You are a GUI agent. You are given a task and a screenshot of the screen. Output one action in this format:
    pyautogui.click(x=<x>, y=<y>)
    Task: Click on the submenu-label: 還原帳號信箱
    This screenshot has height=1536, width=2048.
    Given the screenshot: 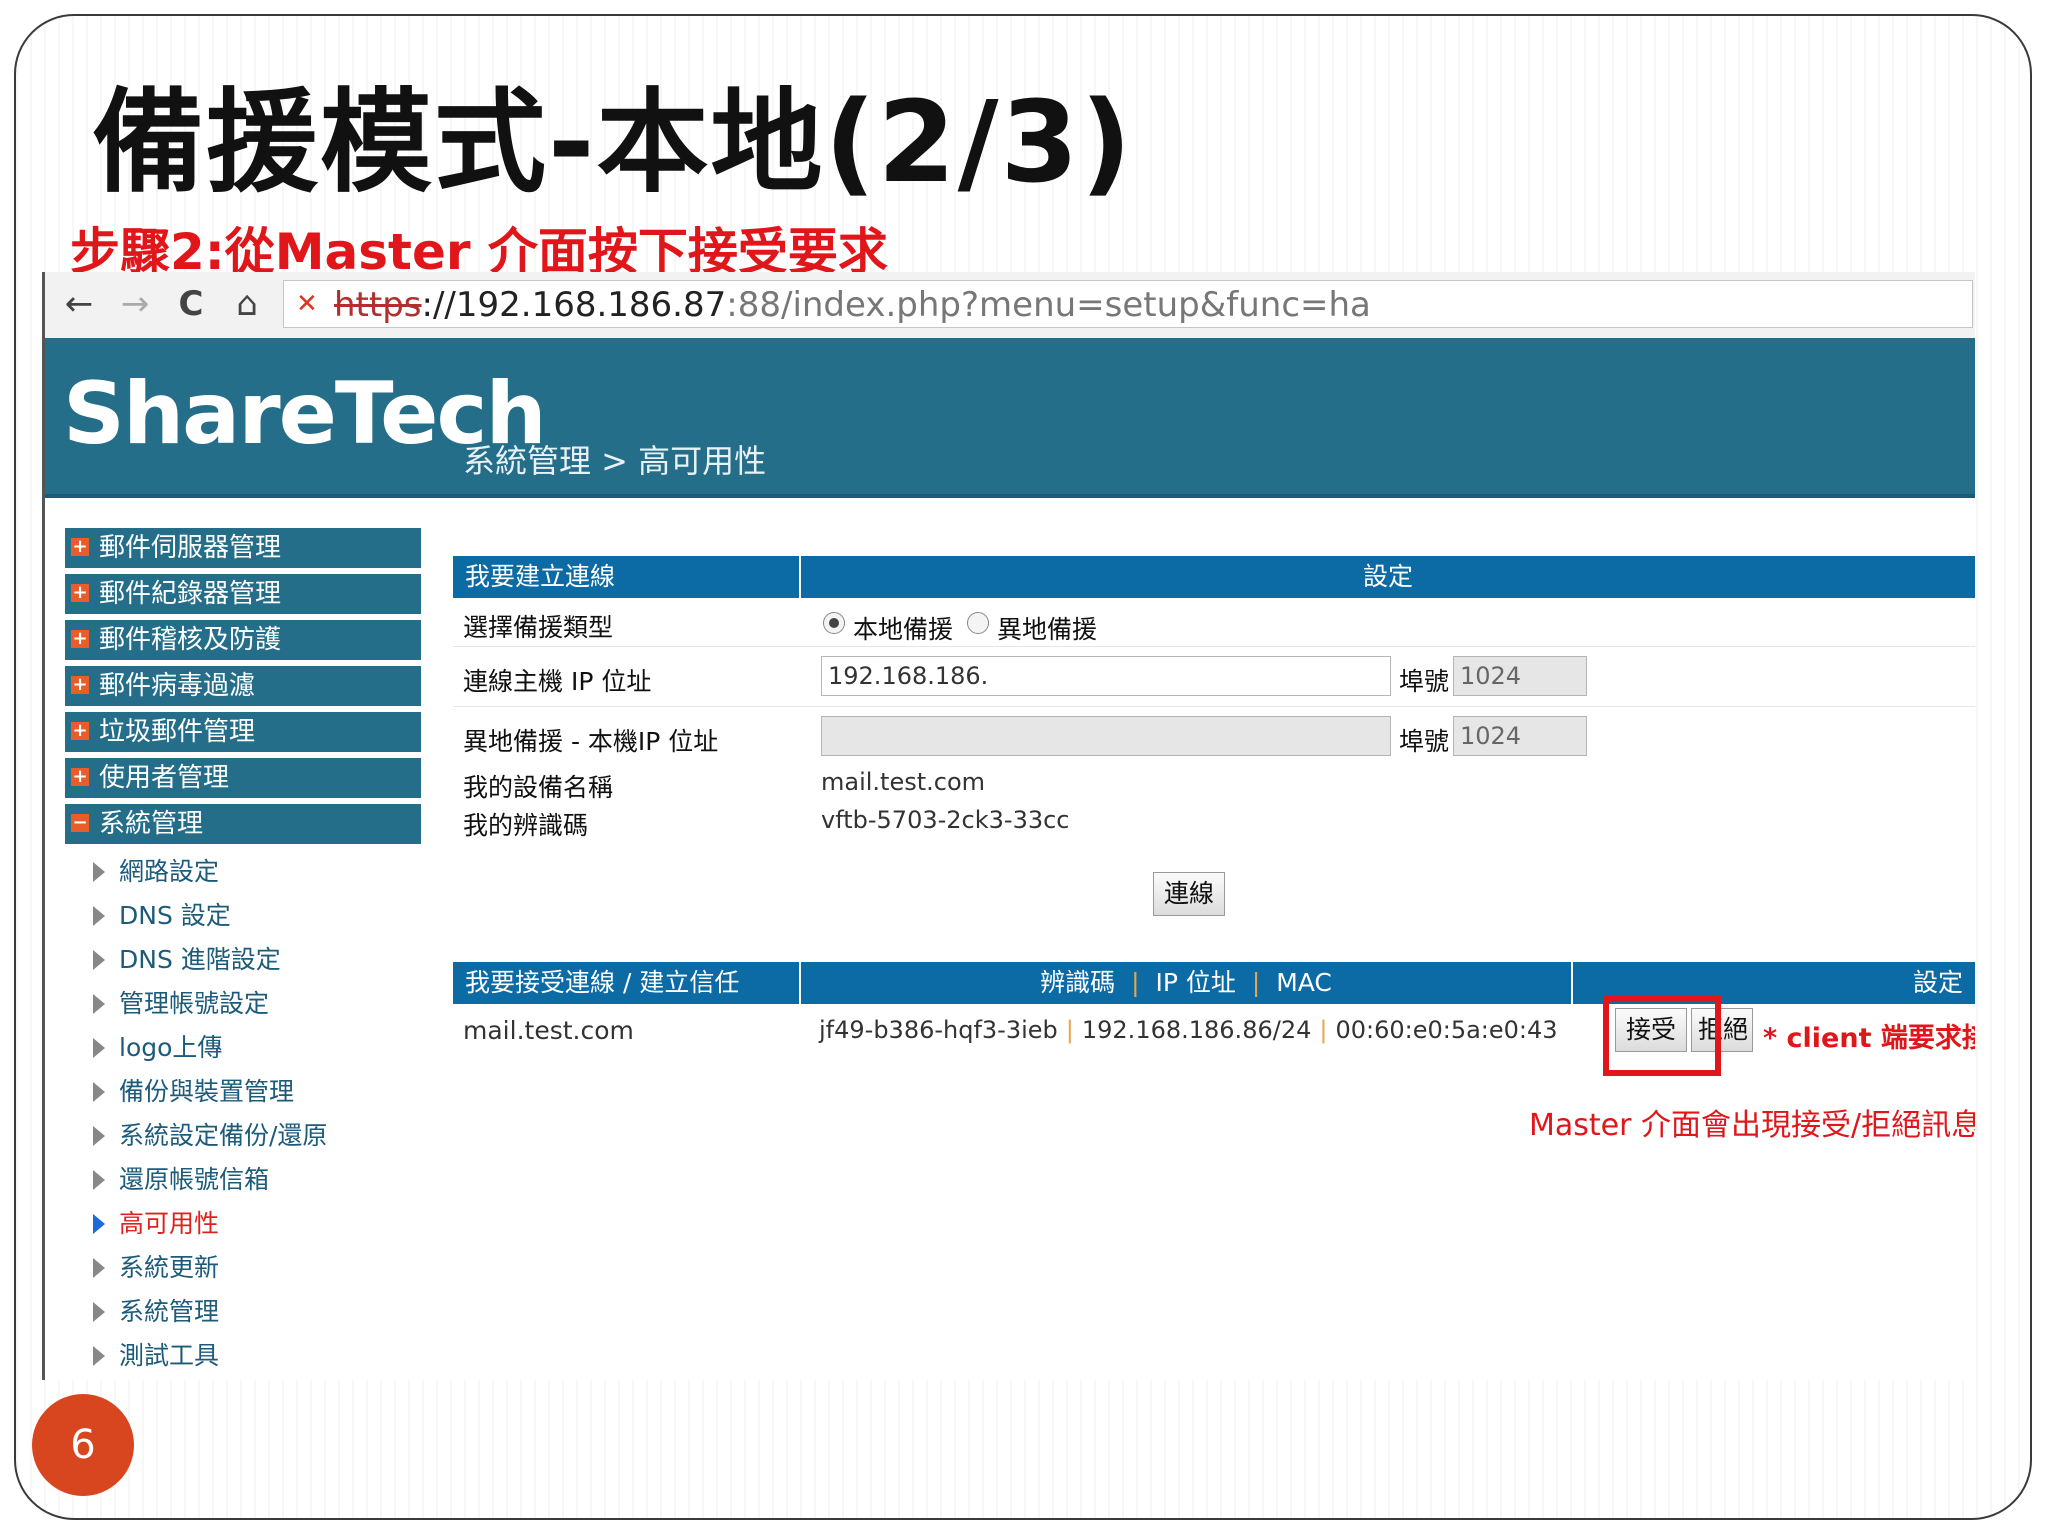 What is the action you would take?
    pyautogui.click(x=194, y=1179)
    